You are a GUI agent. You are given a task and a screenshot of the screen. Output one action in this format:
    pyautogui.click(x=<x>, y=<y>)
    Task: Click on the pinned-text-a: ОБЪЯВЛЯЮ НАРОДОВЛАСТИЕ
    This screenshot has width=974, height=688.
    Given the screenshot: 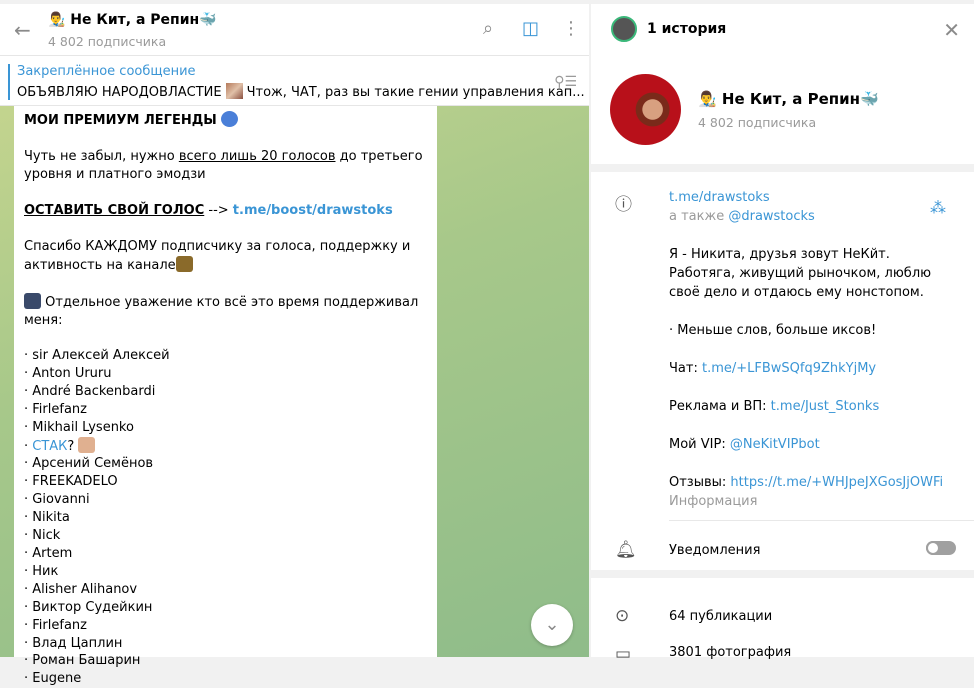 What is the action you would take?
    pyautogui.click(x=119, y=92)
    